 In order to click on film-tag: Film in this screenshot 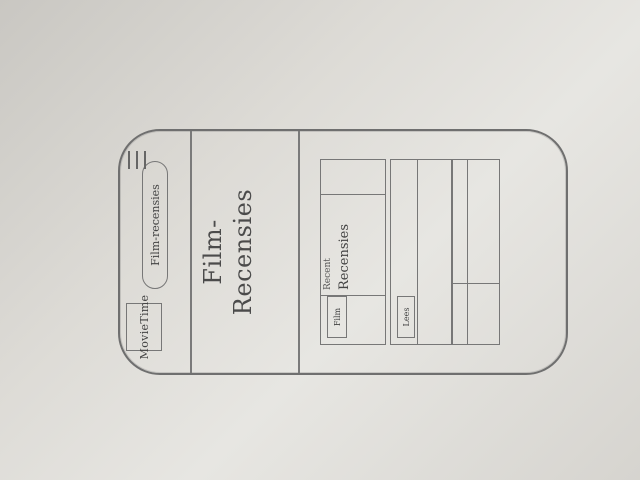, I will do `click(337, 317)`.